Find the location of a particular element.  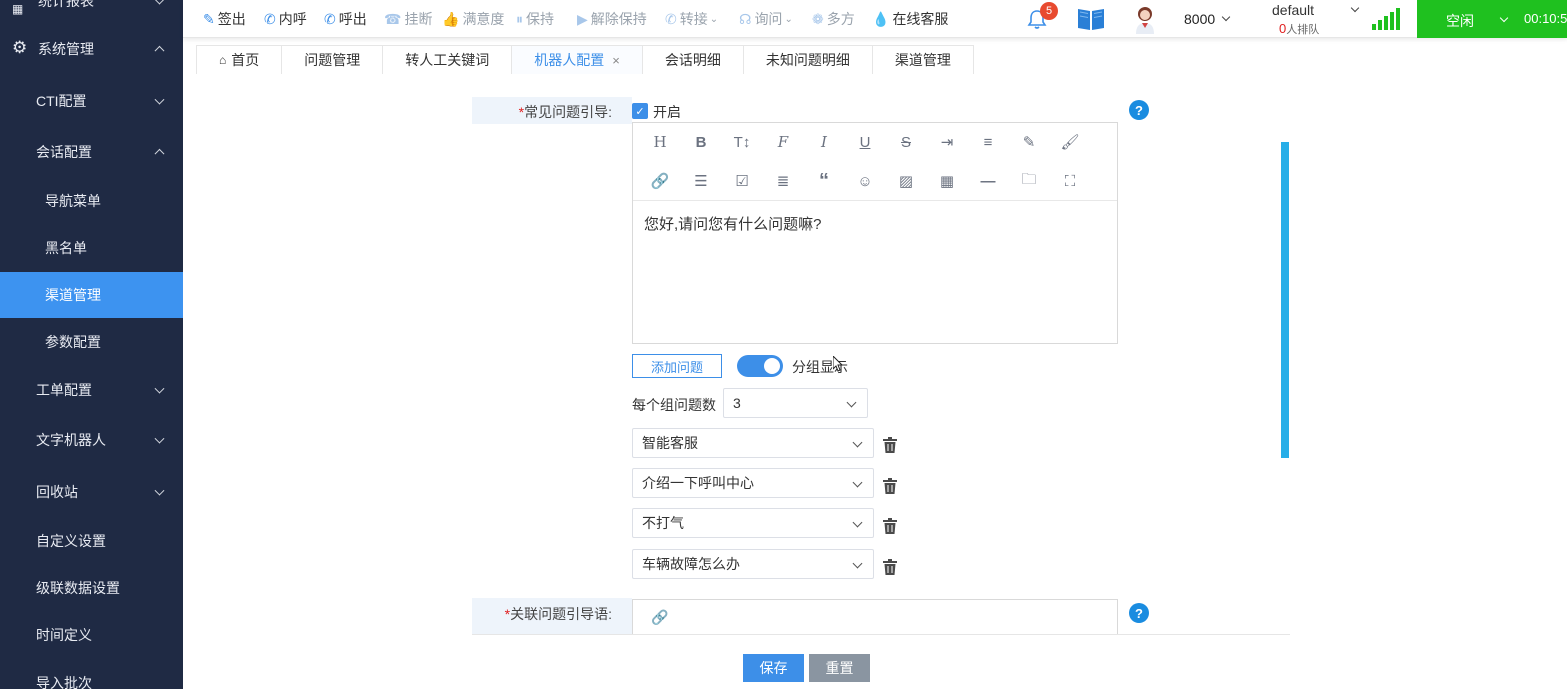

sidebar-item-time: 时间定义 is located at coordinates (91, 635).